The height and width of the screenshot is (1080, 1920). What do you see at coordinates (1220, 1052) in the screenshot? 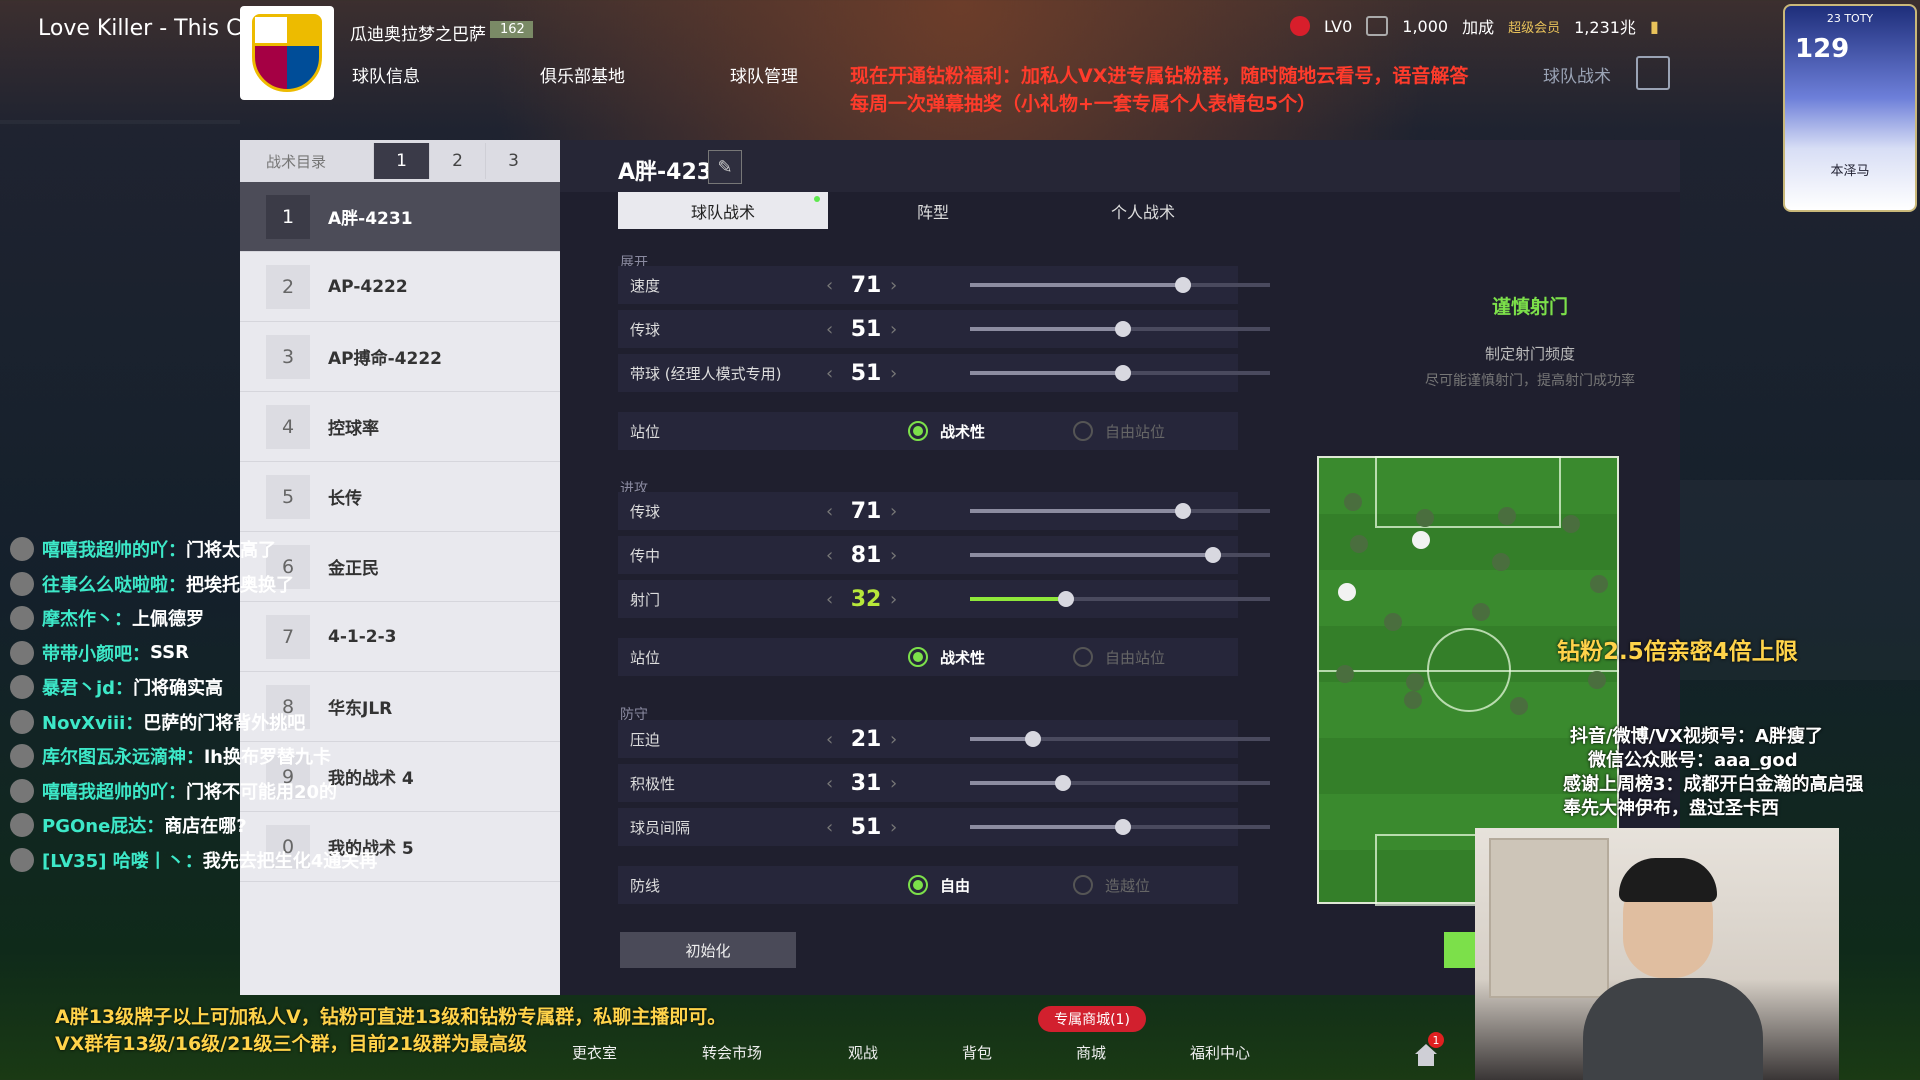
I see `nav-welfare-center: 福利中心` at bounding box center [1220, 1052].